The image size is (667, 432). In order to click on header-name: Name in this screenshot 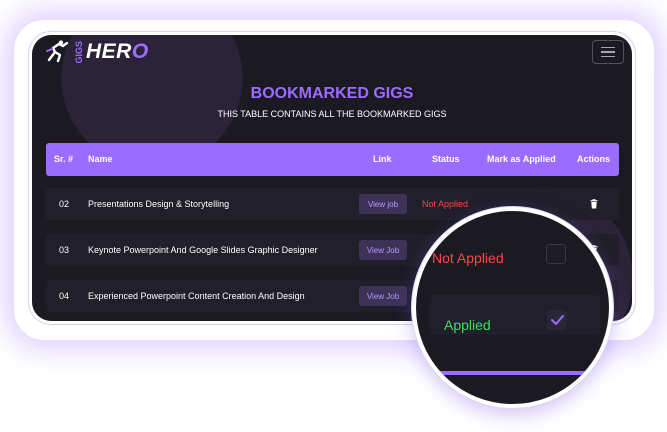, I will do `click(100, 159)`.